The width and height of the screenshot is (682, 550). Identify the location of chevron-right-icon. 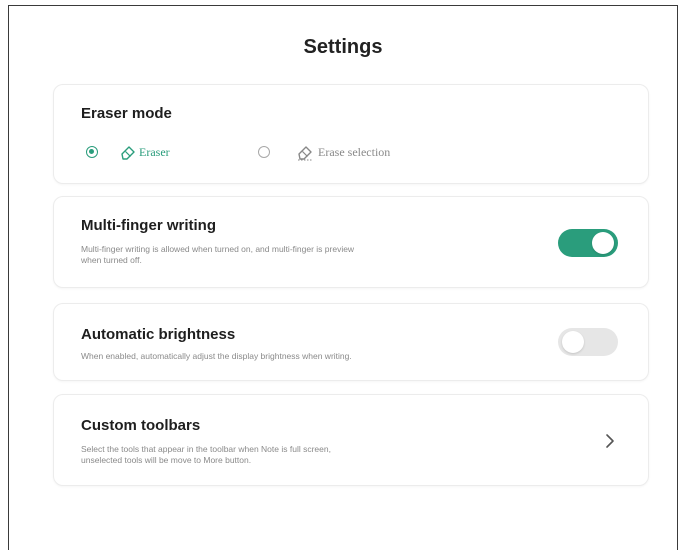
(610, 441).